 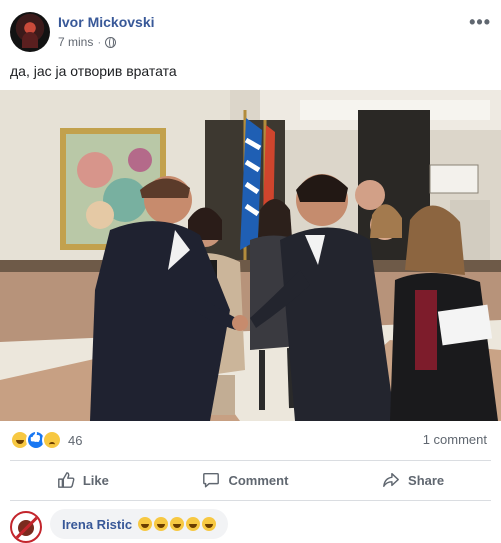 What do you see at coordinates (93, 71) in the screenshot?
I see `post-caption: да, јас ја отворив вратата` at bounding box center [93, 71].